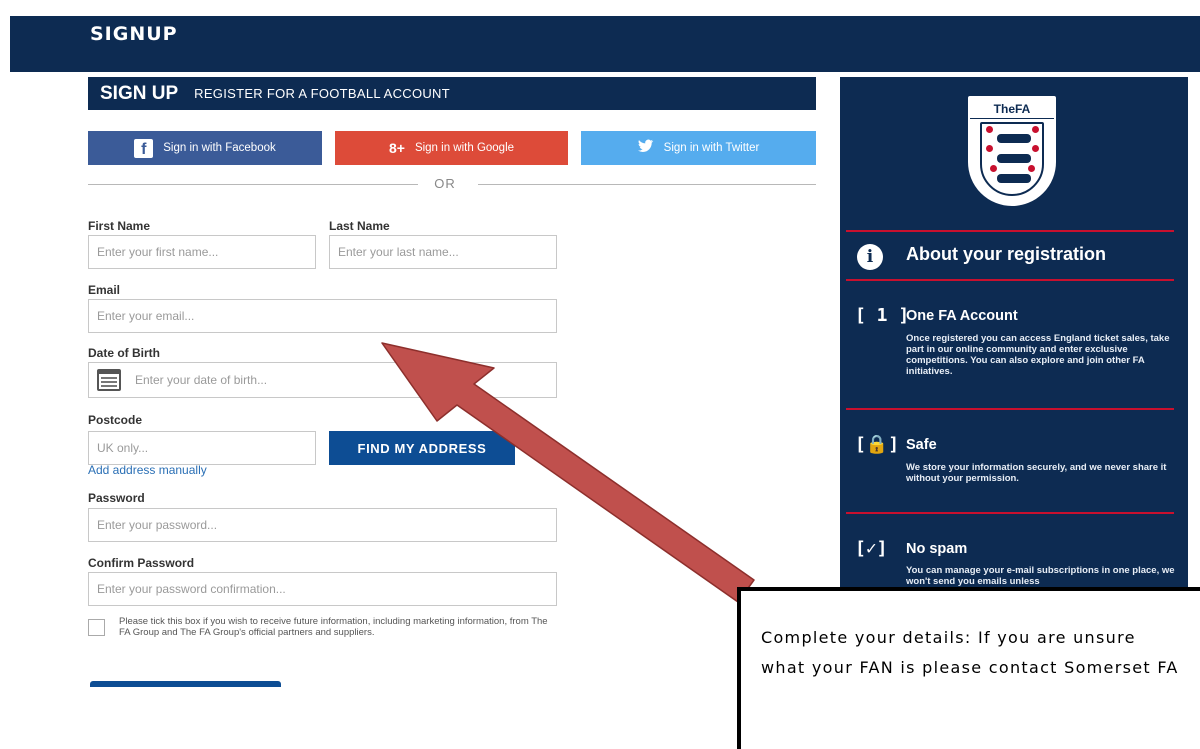 The height and width of the screenshot is (749, 1200). I want to click on annotation-arrow-icon, so click(568, 472).